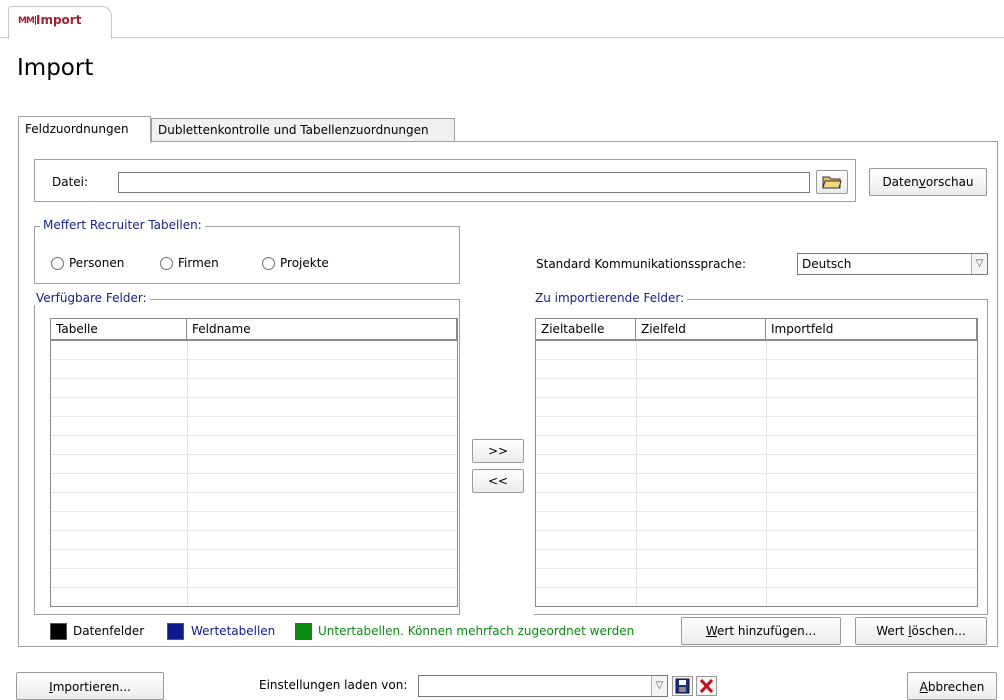  I want to click on radio-firmen-label: Firmen, so click(198, 263).